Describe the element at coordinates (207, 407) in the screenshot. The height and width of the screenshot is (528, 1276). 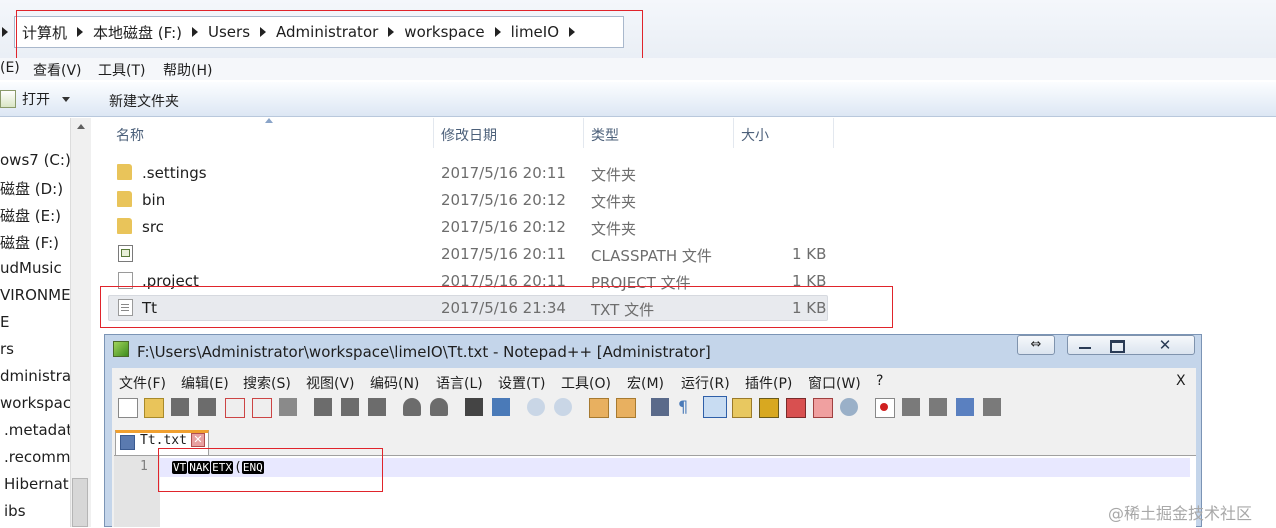
I see `save-all-icon` at that location.